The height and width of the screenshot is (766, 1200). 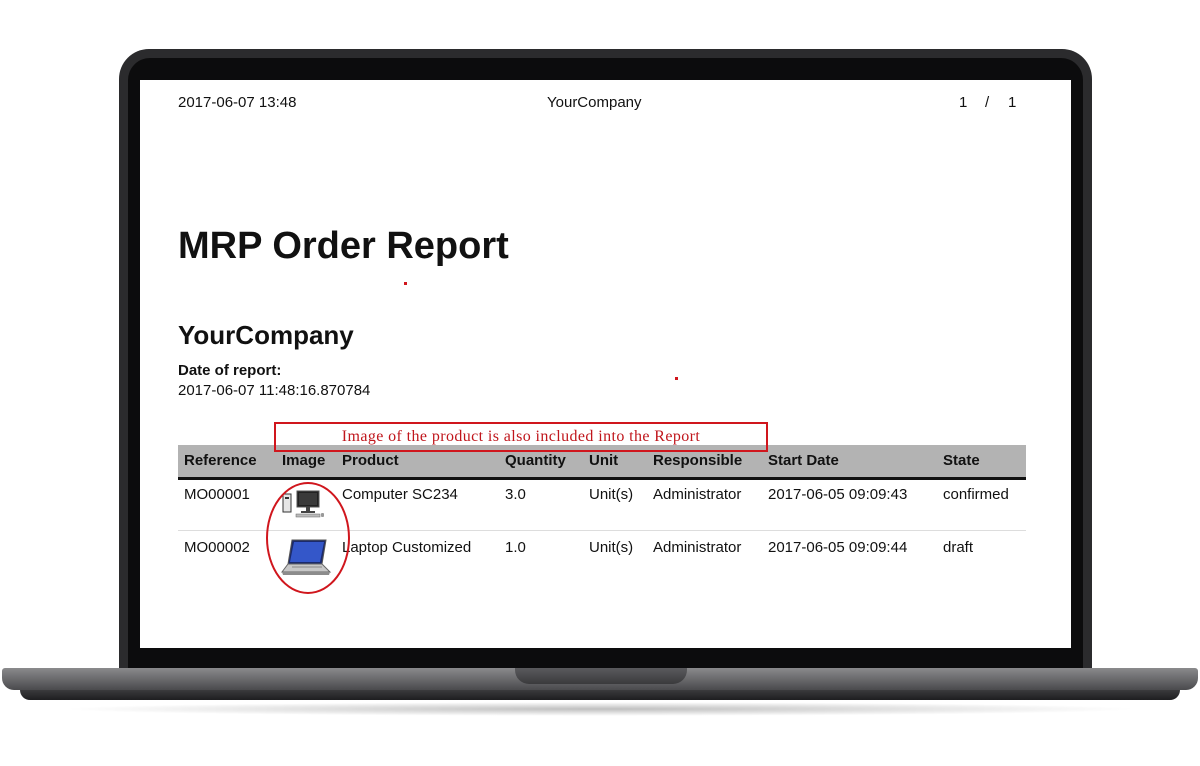 What do you see at coordinates (407, 547) in the screenshot?
I see `cell-product: Laptop Customized` at bounding box center [407, 547].